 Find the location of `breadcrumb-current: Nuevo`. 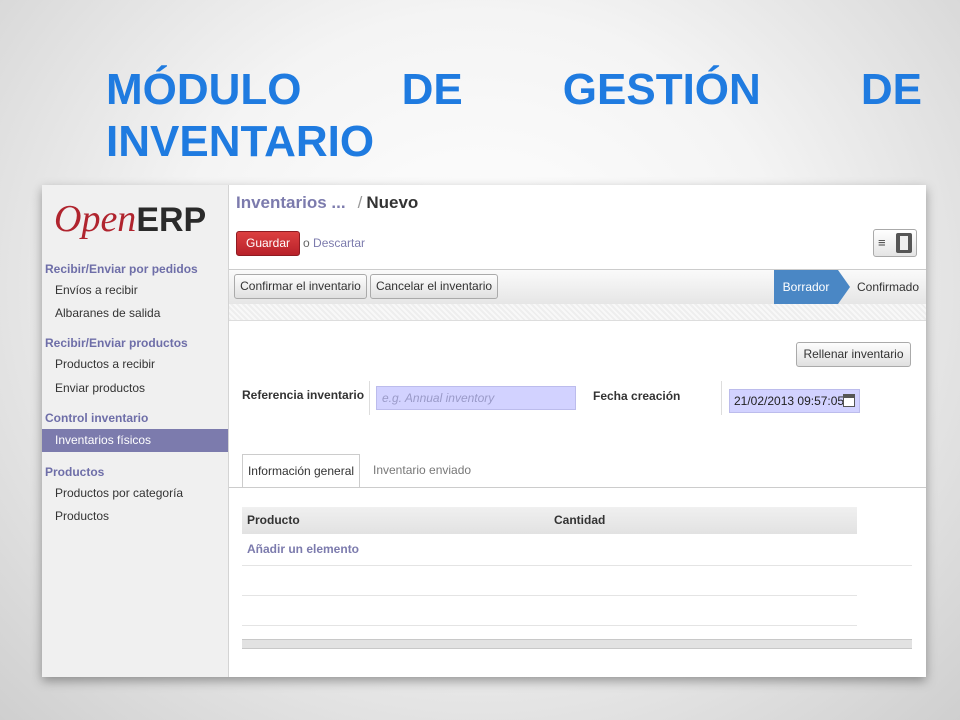

breadcrumb-current: Nuevo is located at coordinates (392, 202).